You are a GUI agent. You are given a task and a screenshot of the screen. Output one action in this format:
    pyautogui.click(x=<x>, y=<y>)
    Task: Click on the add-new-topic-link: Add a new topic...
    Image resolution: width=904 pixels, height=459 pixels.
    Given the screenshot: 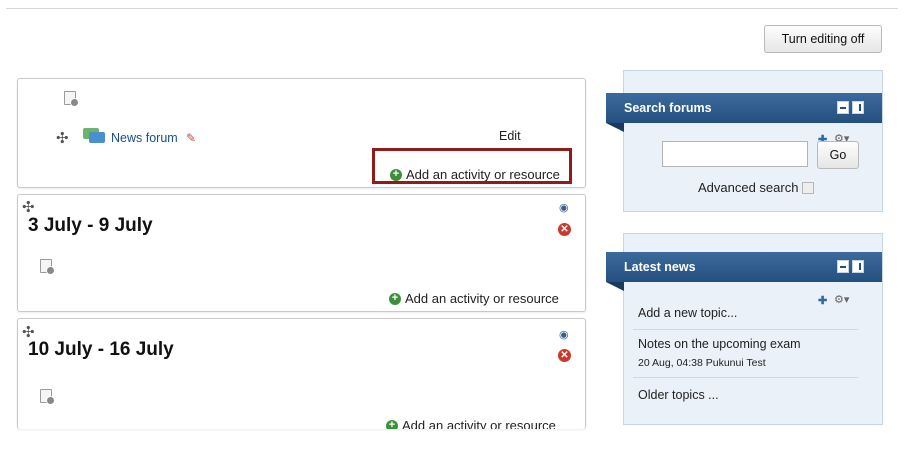 What is the action you would take?
    pyautogui.click(x=687, y=313)
    